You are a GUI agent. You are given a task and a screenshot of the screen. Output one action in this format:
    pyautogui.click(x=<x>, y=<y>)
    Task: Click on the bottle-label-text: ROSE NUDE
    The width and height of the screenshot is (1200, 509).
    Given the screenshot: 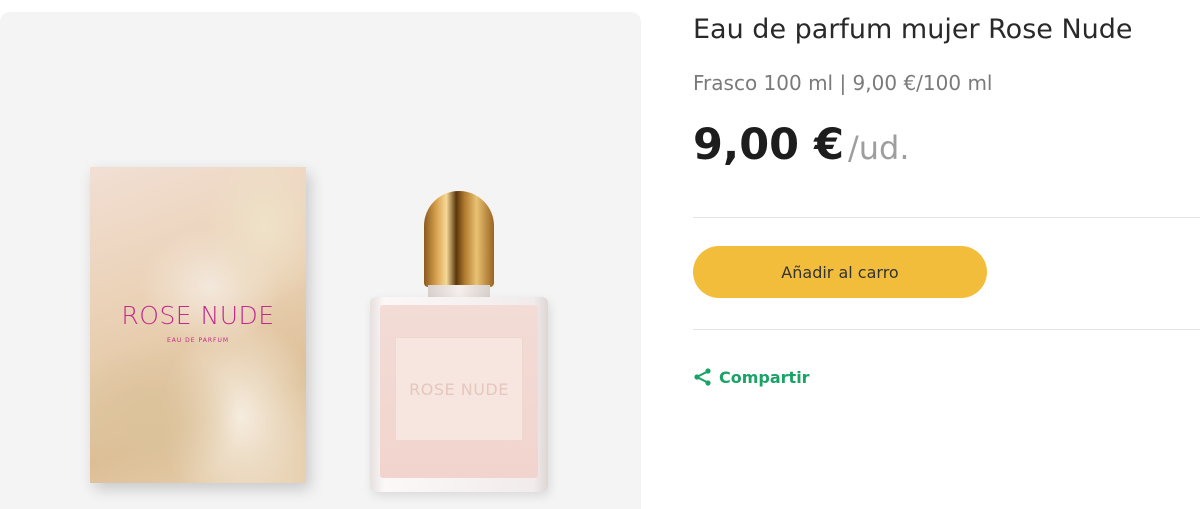 What is the action you would take?
    pyautogui.click(x=459, y=389)
    